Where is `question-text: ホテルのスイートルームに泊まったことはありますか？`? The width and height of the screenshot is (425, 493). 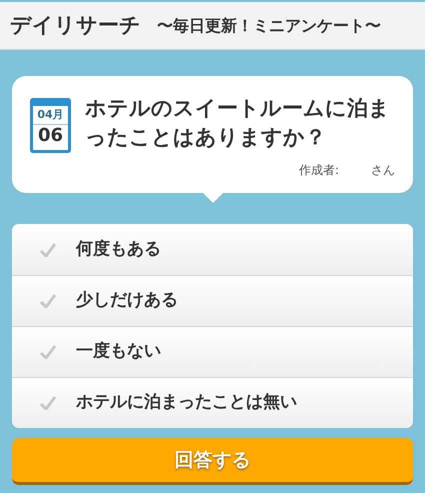
question-text: ホテルのスイートルームに泊まったことはありますか？ is located at coordinates (238, 123).